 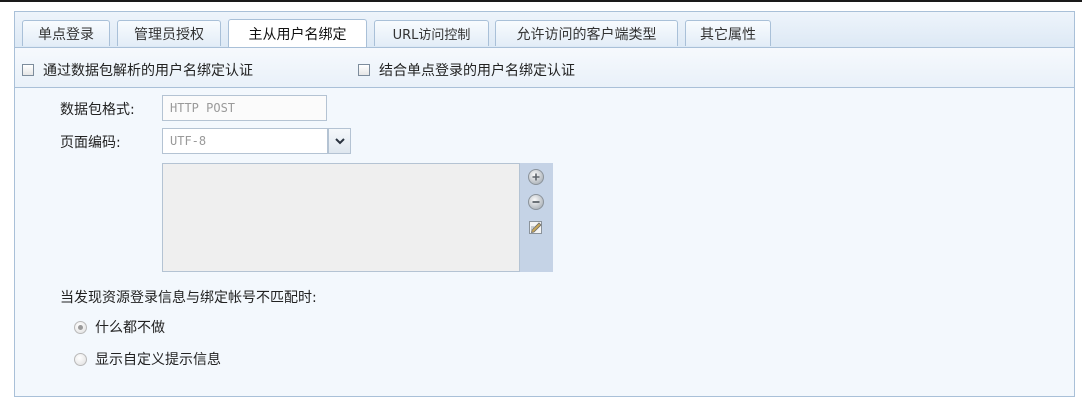 I want to click on radio-show-custom-message, so click(x=80, y=359).